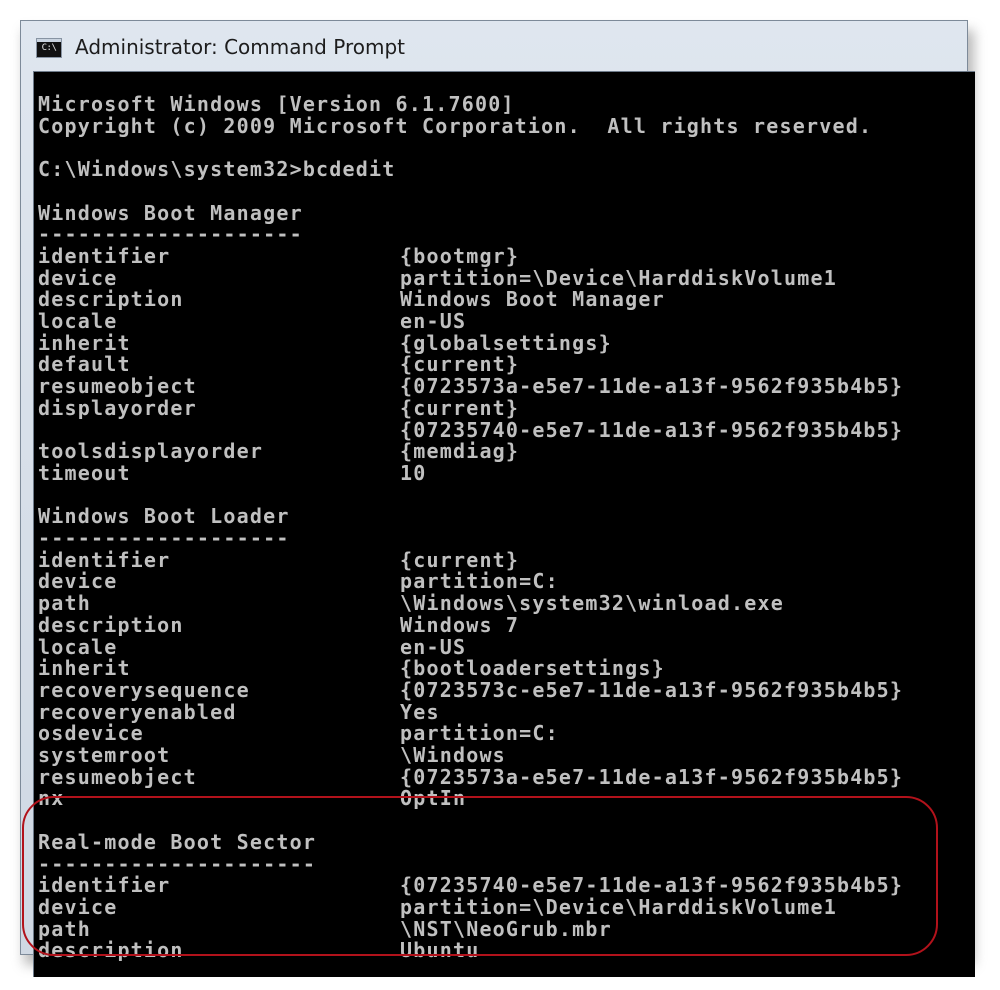  What do you see at coordinates (84, 364) in the screenshot?
I see `console-line-key: default` at bounding box center [84, 364].